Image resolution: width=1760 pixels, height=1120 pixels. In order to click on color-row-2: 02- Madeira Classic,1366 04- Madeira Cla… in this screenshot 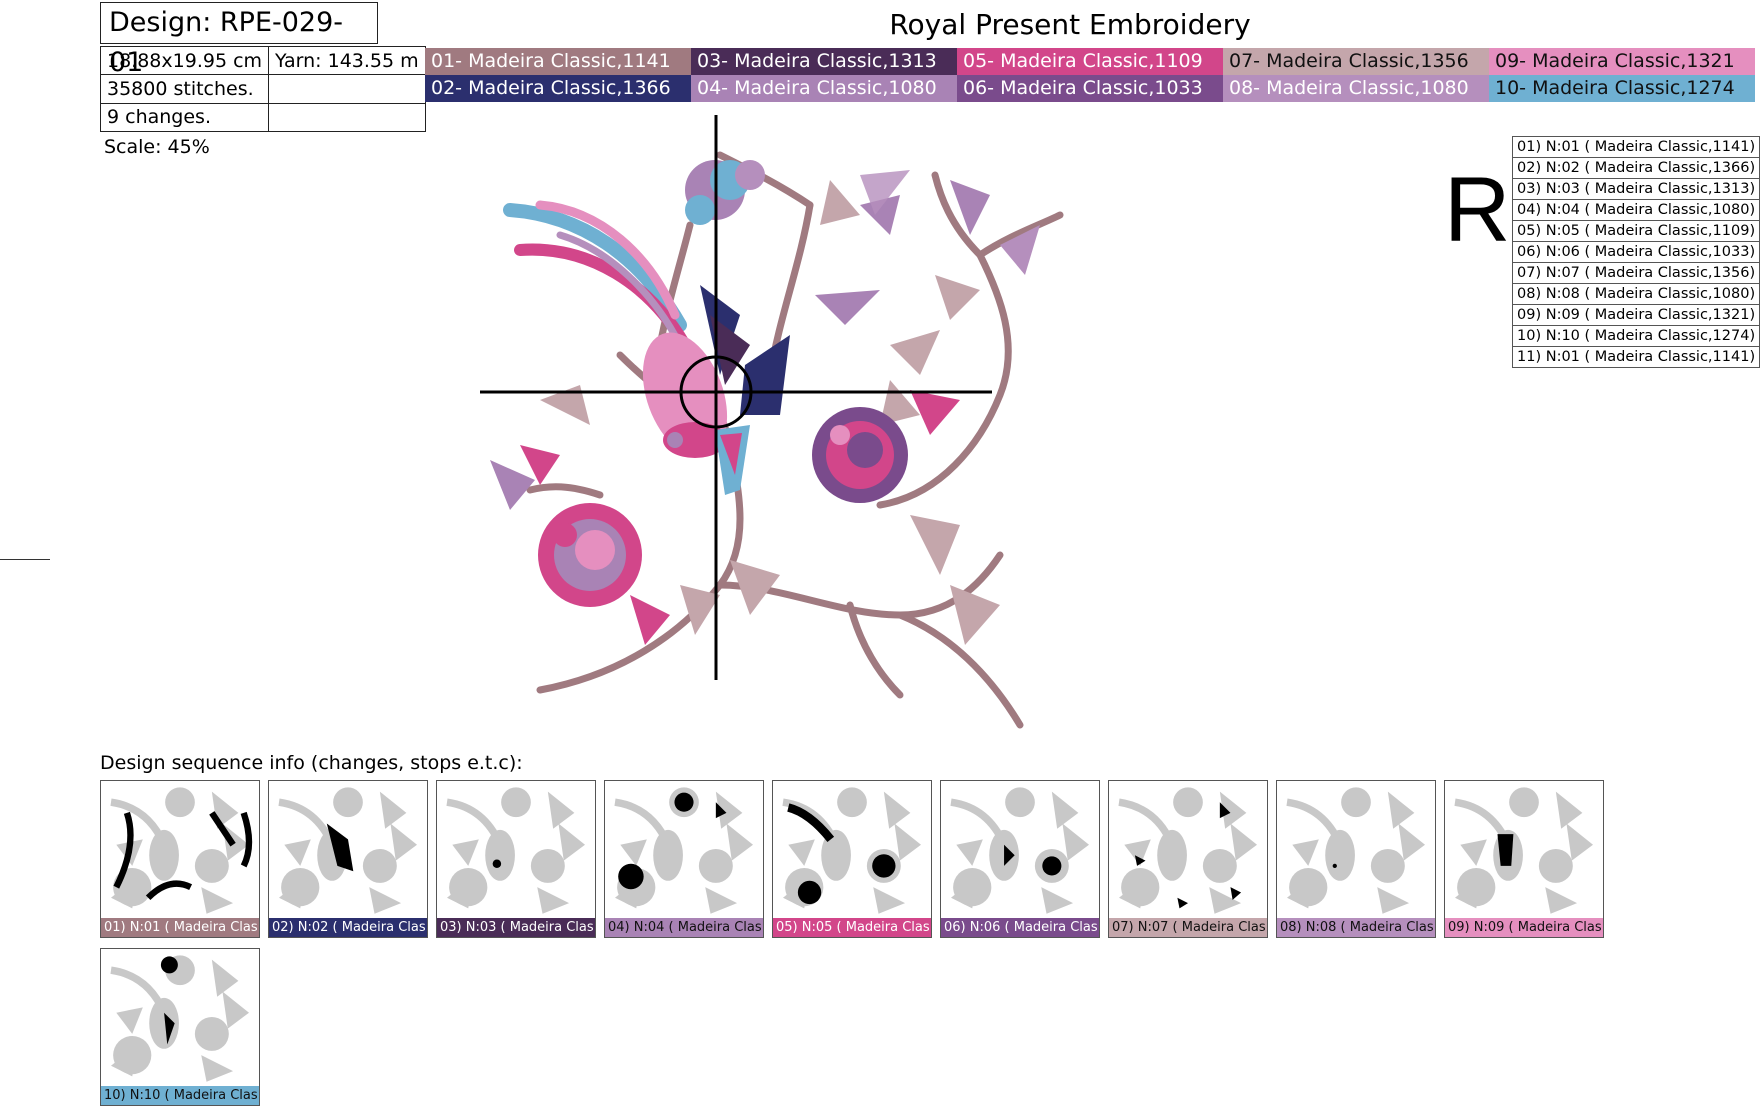, I will do `click(1090, 88)`.